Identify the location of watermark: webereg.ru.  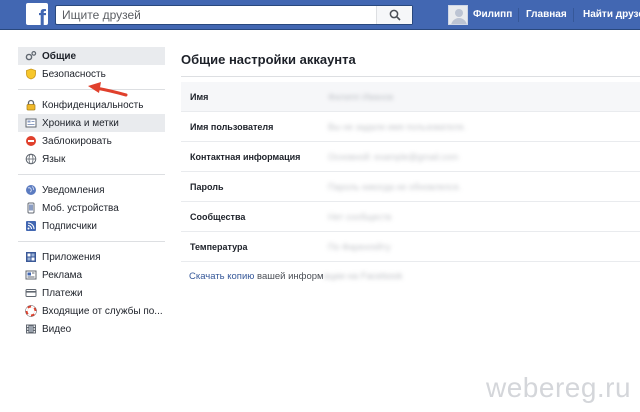
(559, 387).